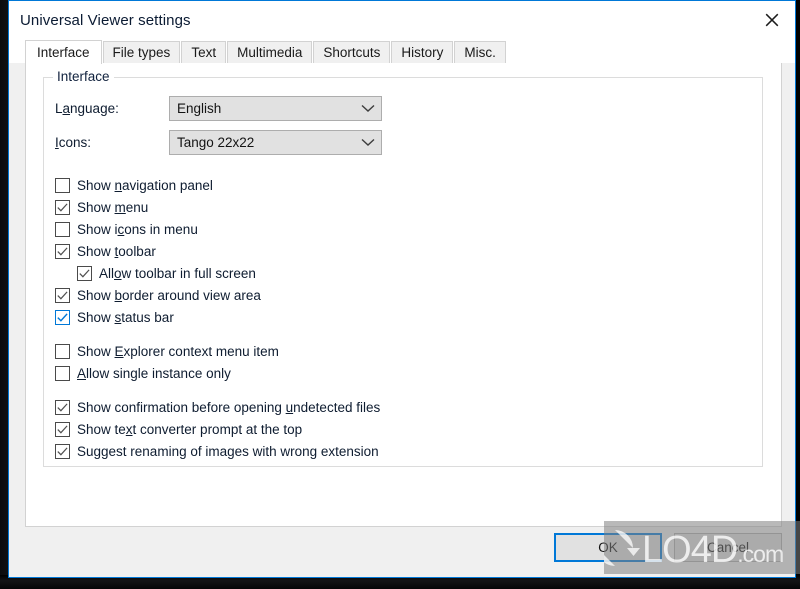 The width and height of the screenshot is (800, 589). I want to click on tab-misc: Misc., so click(480, 52).